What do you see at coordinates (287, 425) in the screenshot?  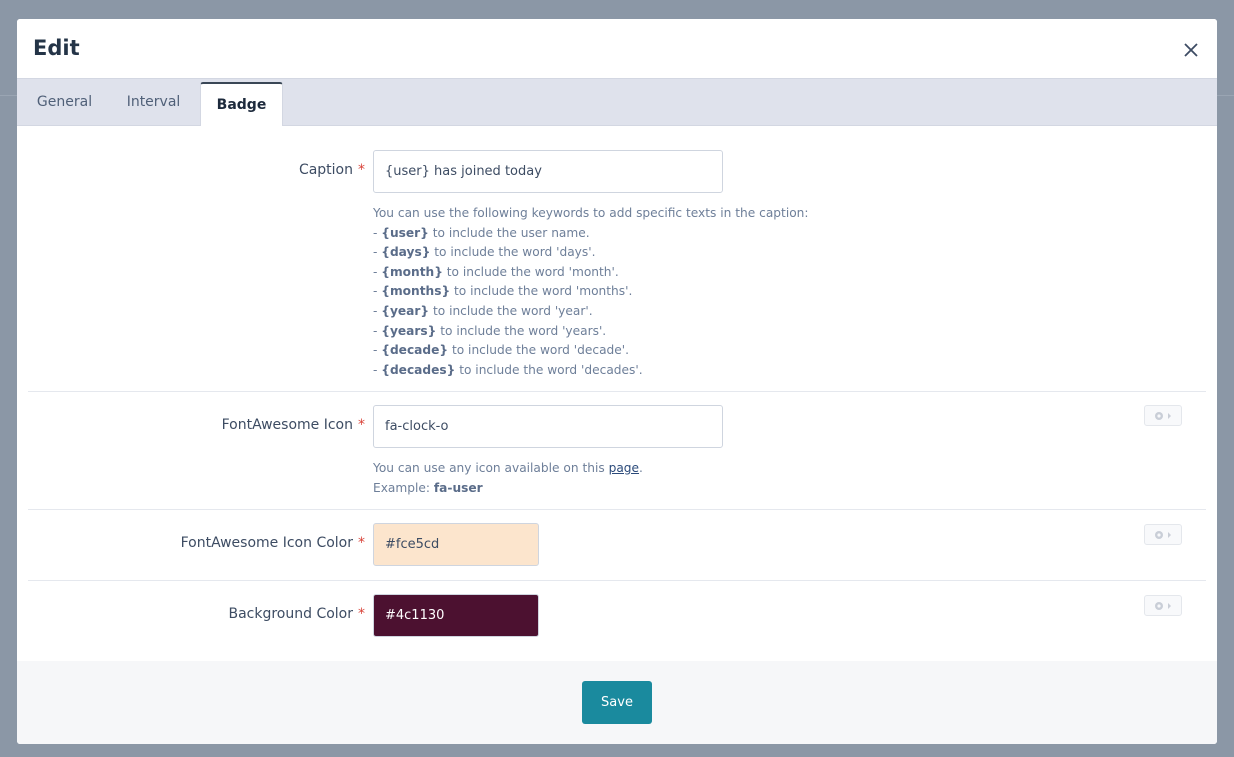 I see `icon-label-text: FontAwesome Icon` at bounding box center [287, 425].